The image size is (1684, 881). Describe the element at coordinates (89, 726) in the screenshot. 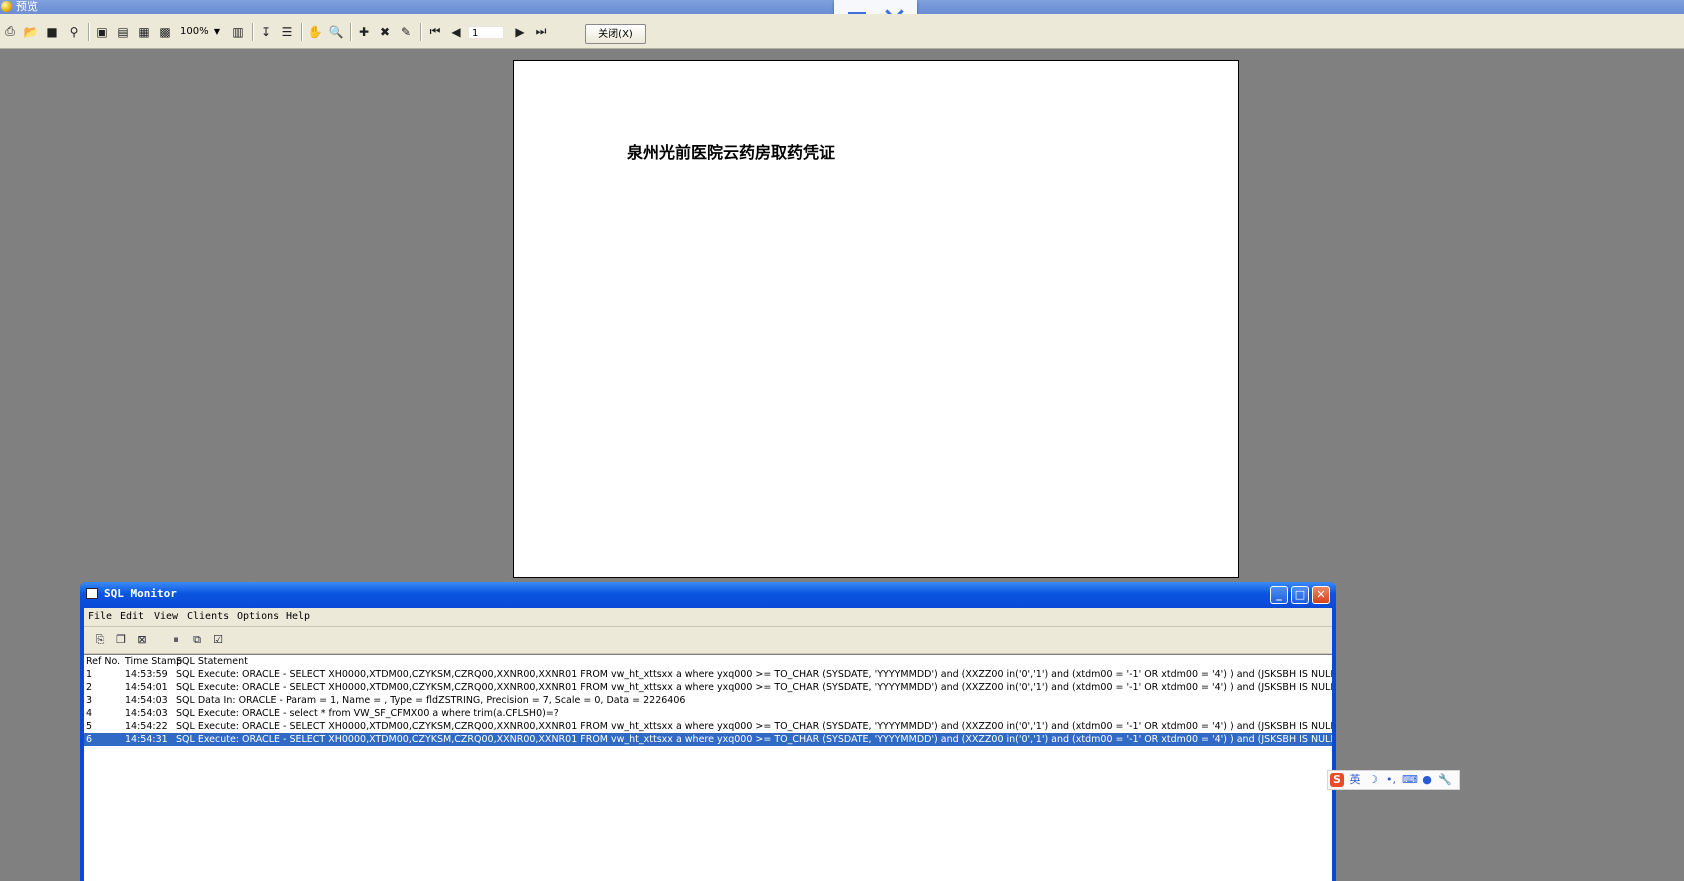

I see `row-ref: 5` at that location.